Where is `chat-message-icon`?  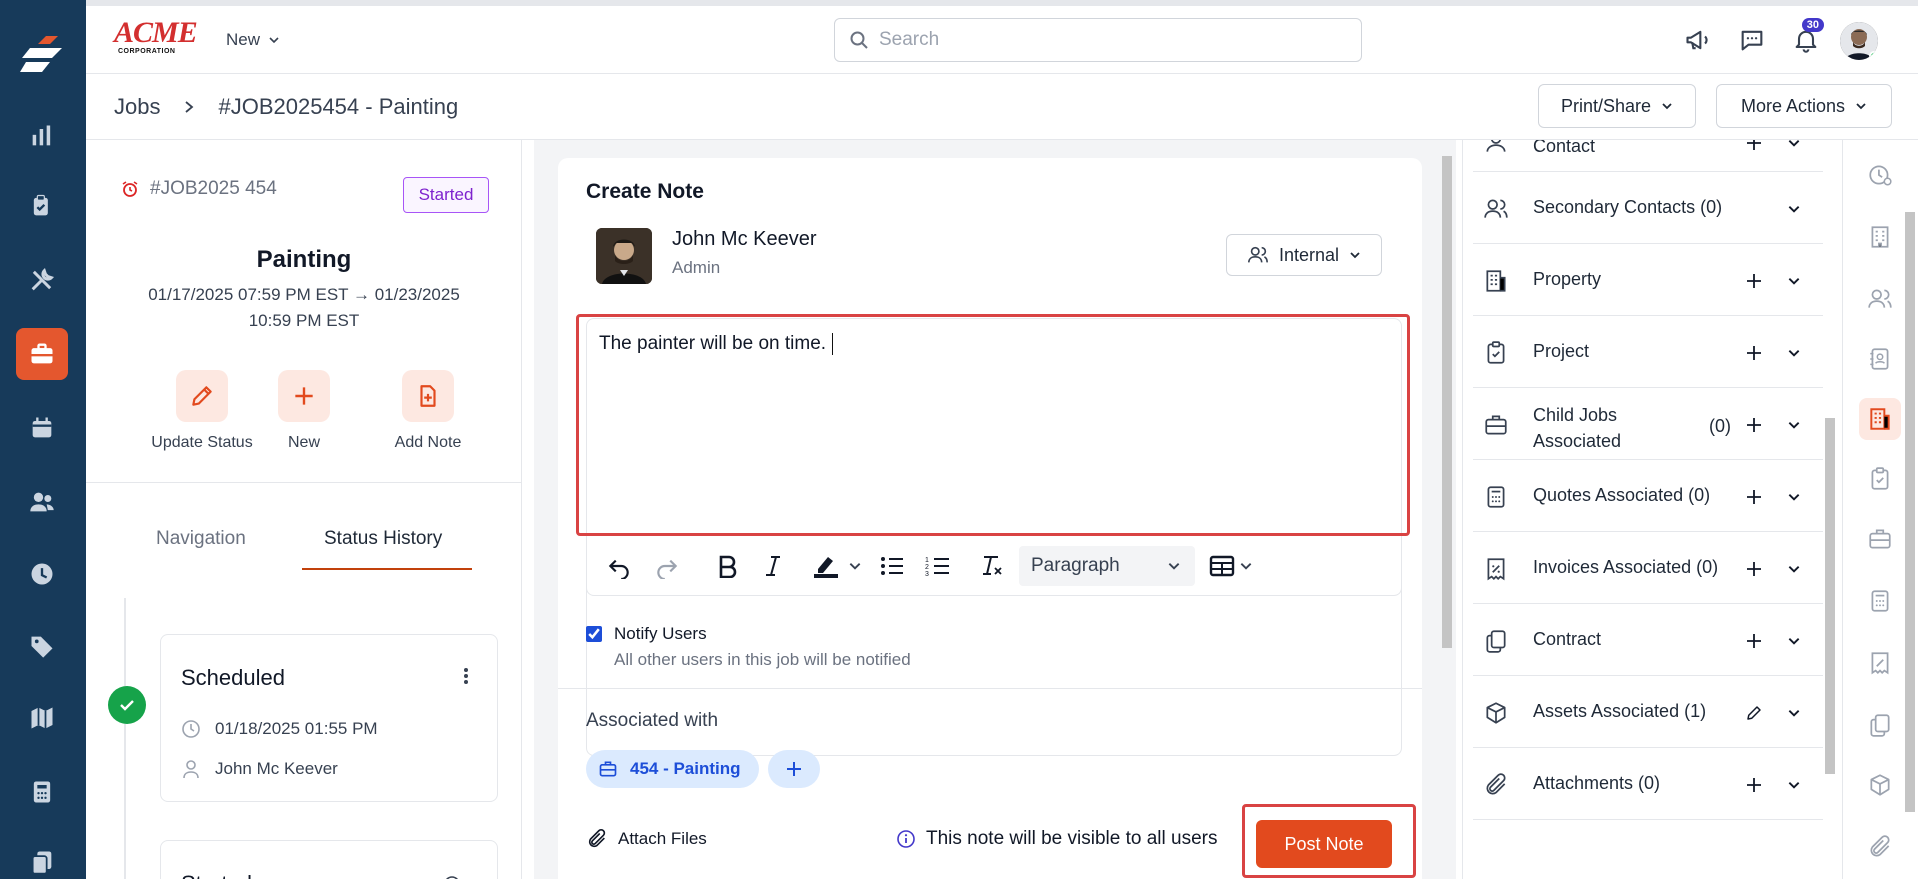 chat-message-icon is located at coordinates (1752, 40).